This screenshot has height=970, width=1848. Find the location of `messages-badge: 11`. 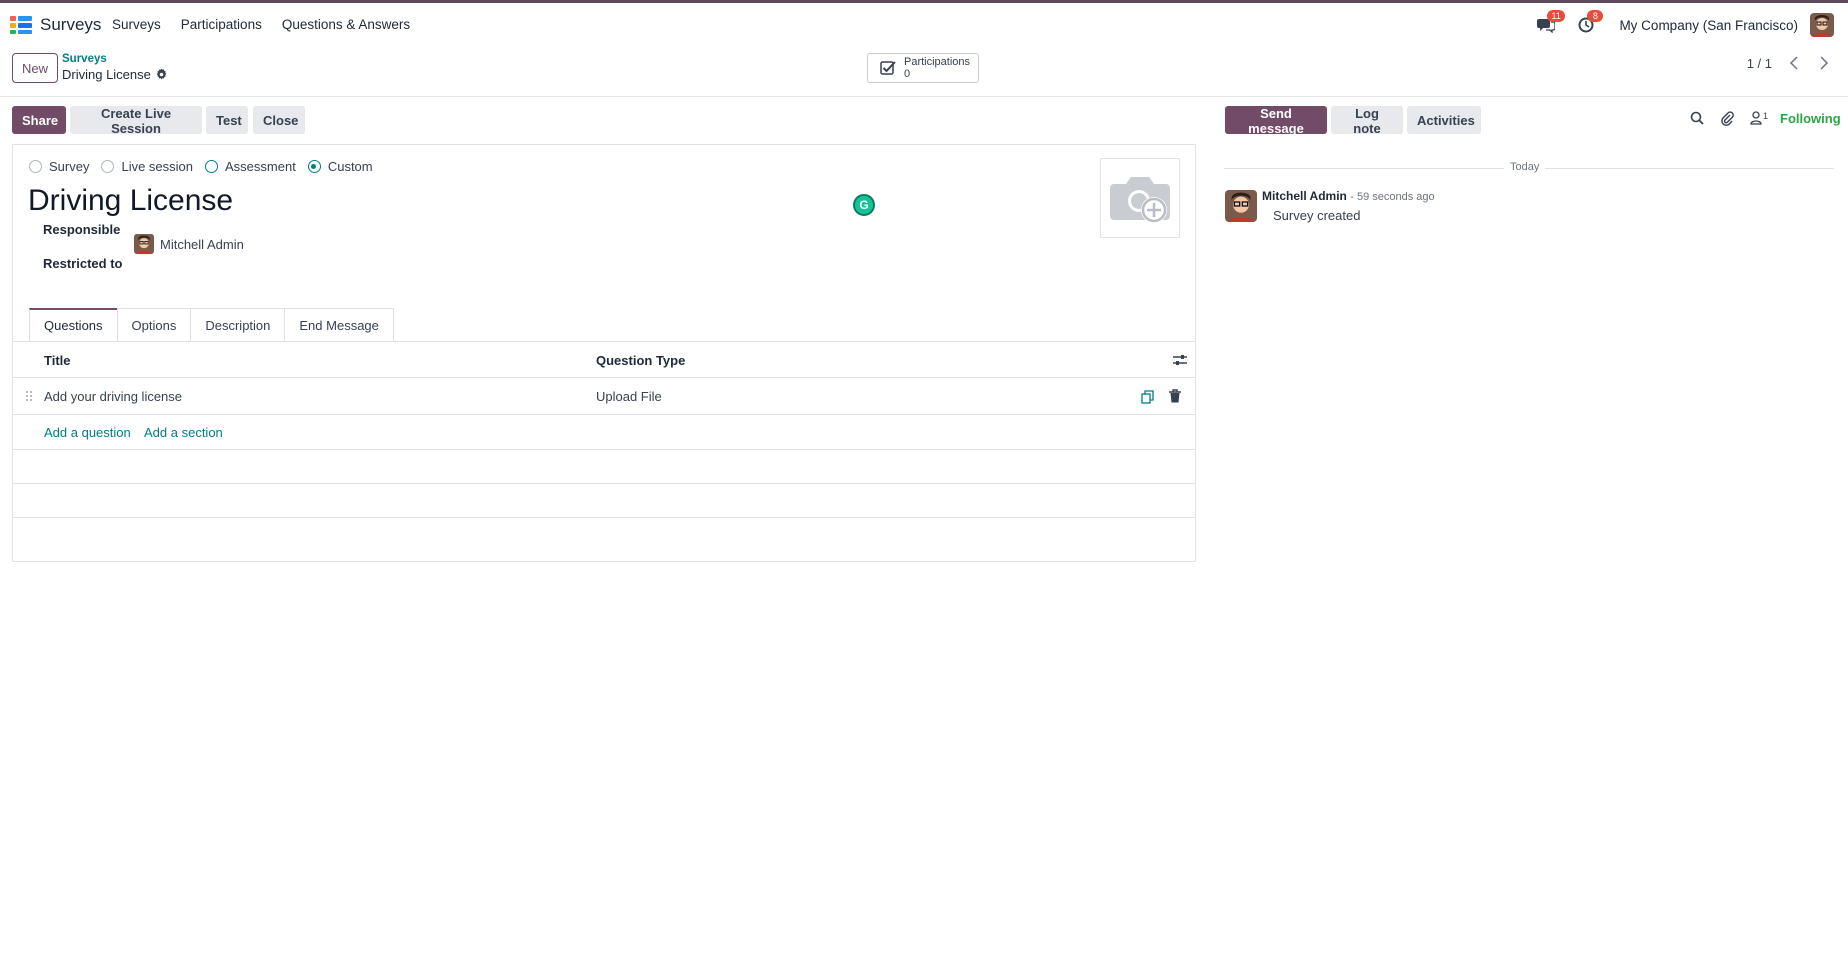

messages-badge: 11 is located at coordinates (1556, 16).